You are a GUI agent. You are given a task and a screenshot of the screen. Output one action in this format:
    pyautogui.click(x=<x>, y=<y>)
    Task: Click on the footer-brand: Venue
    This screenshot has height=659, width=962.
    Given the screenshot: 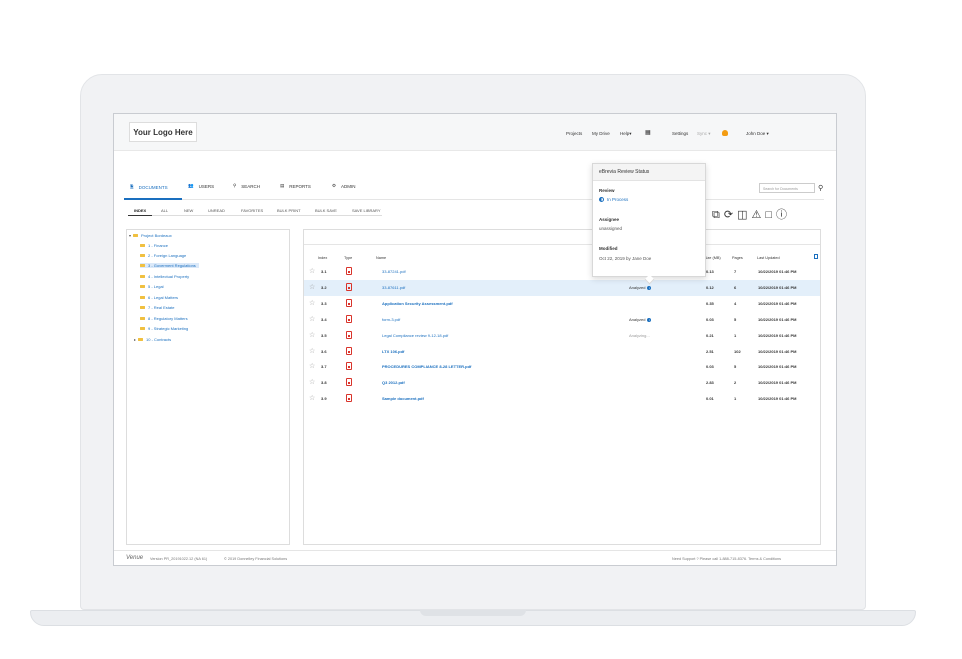 What is the action you would take?
    pyautogui.click(x=135, y=558)
    